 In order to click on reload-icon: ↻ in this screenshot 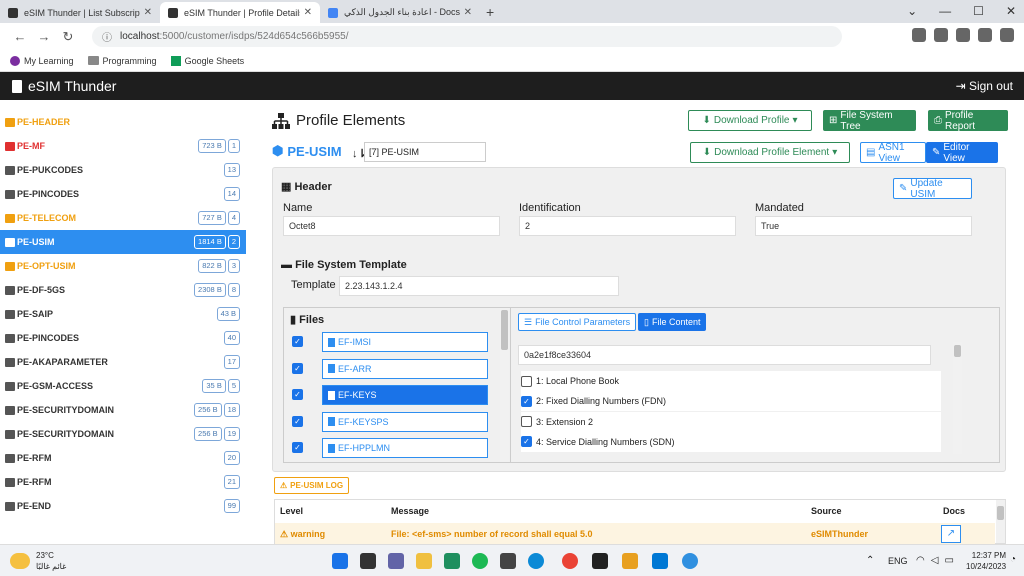, I will do `click(68, 37)`.